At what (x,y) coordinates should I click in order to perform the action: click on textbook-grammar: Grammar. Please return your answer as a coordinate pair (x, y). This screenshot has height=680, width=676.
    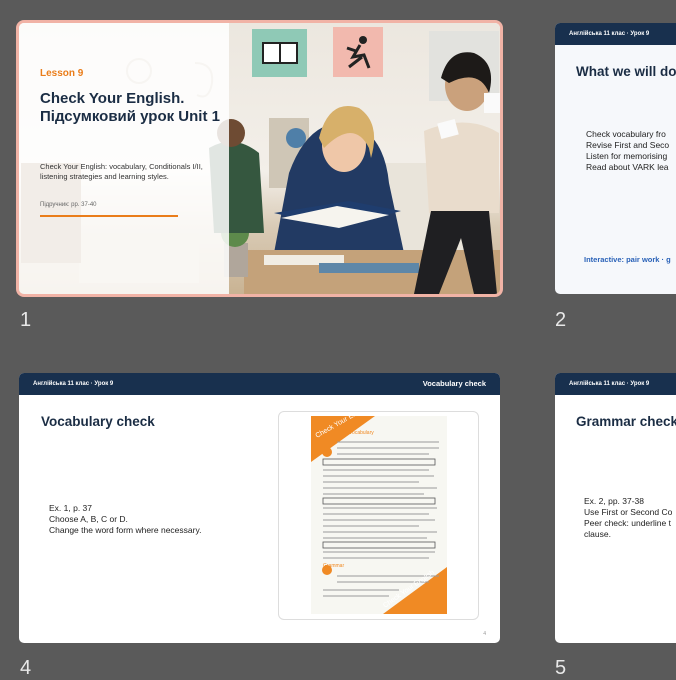
    Looking at the image, I should click on (333, 566).